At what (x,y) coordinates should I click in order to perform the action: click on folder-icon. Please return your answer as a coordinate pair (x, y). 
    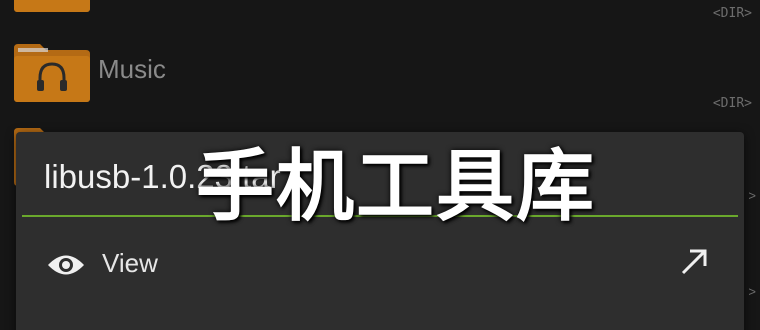
    Looking at the image, I should click on (51, 6).